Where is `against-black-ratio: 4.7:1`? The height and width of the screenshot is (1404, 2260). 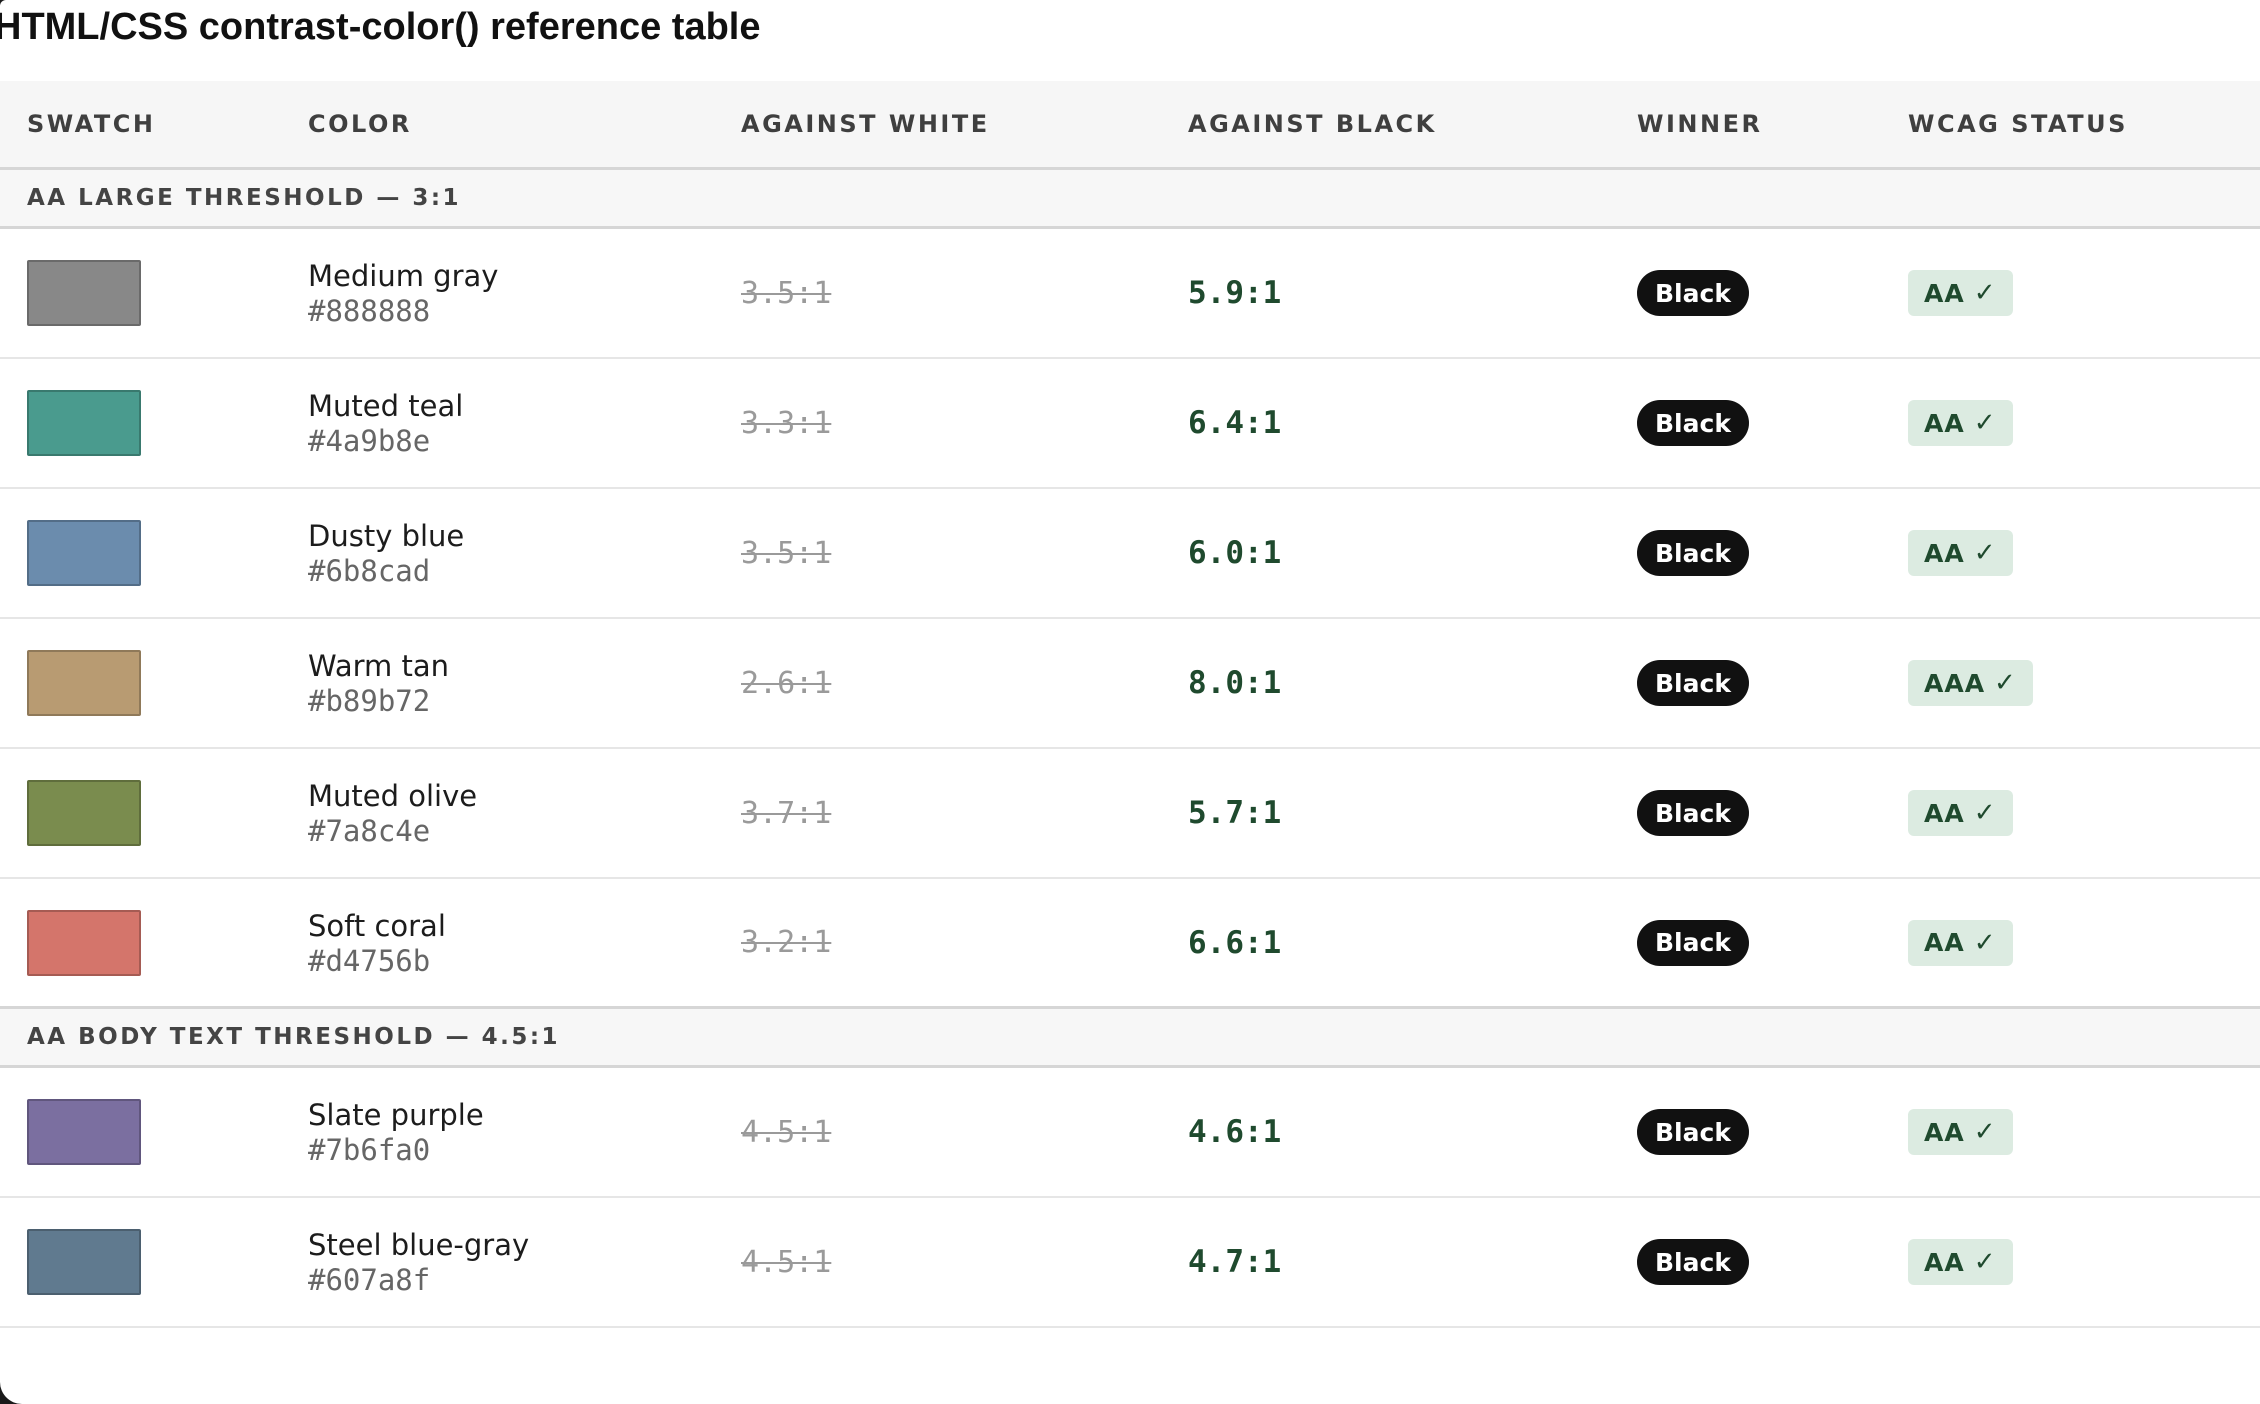
against-black-ratio: 4.7:1 is located at coordinates (1235, 1262).